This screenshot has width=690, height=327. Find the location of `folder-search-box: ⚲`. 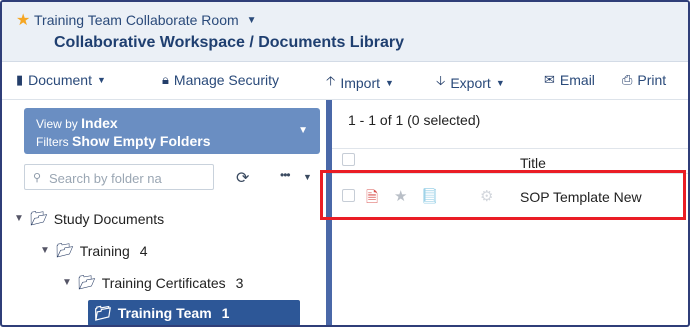

folder-search-box: ⚲ is located at coordinates (119, 177).